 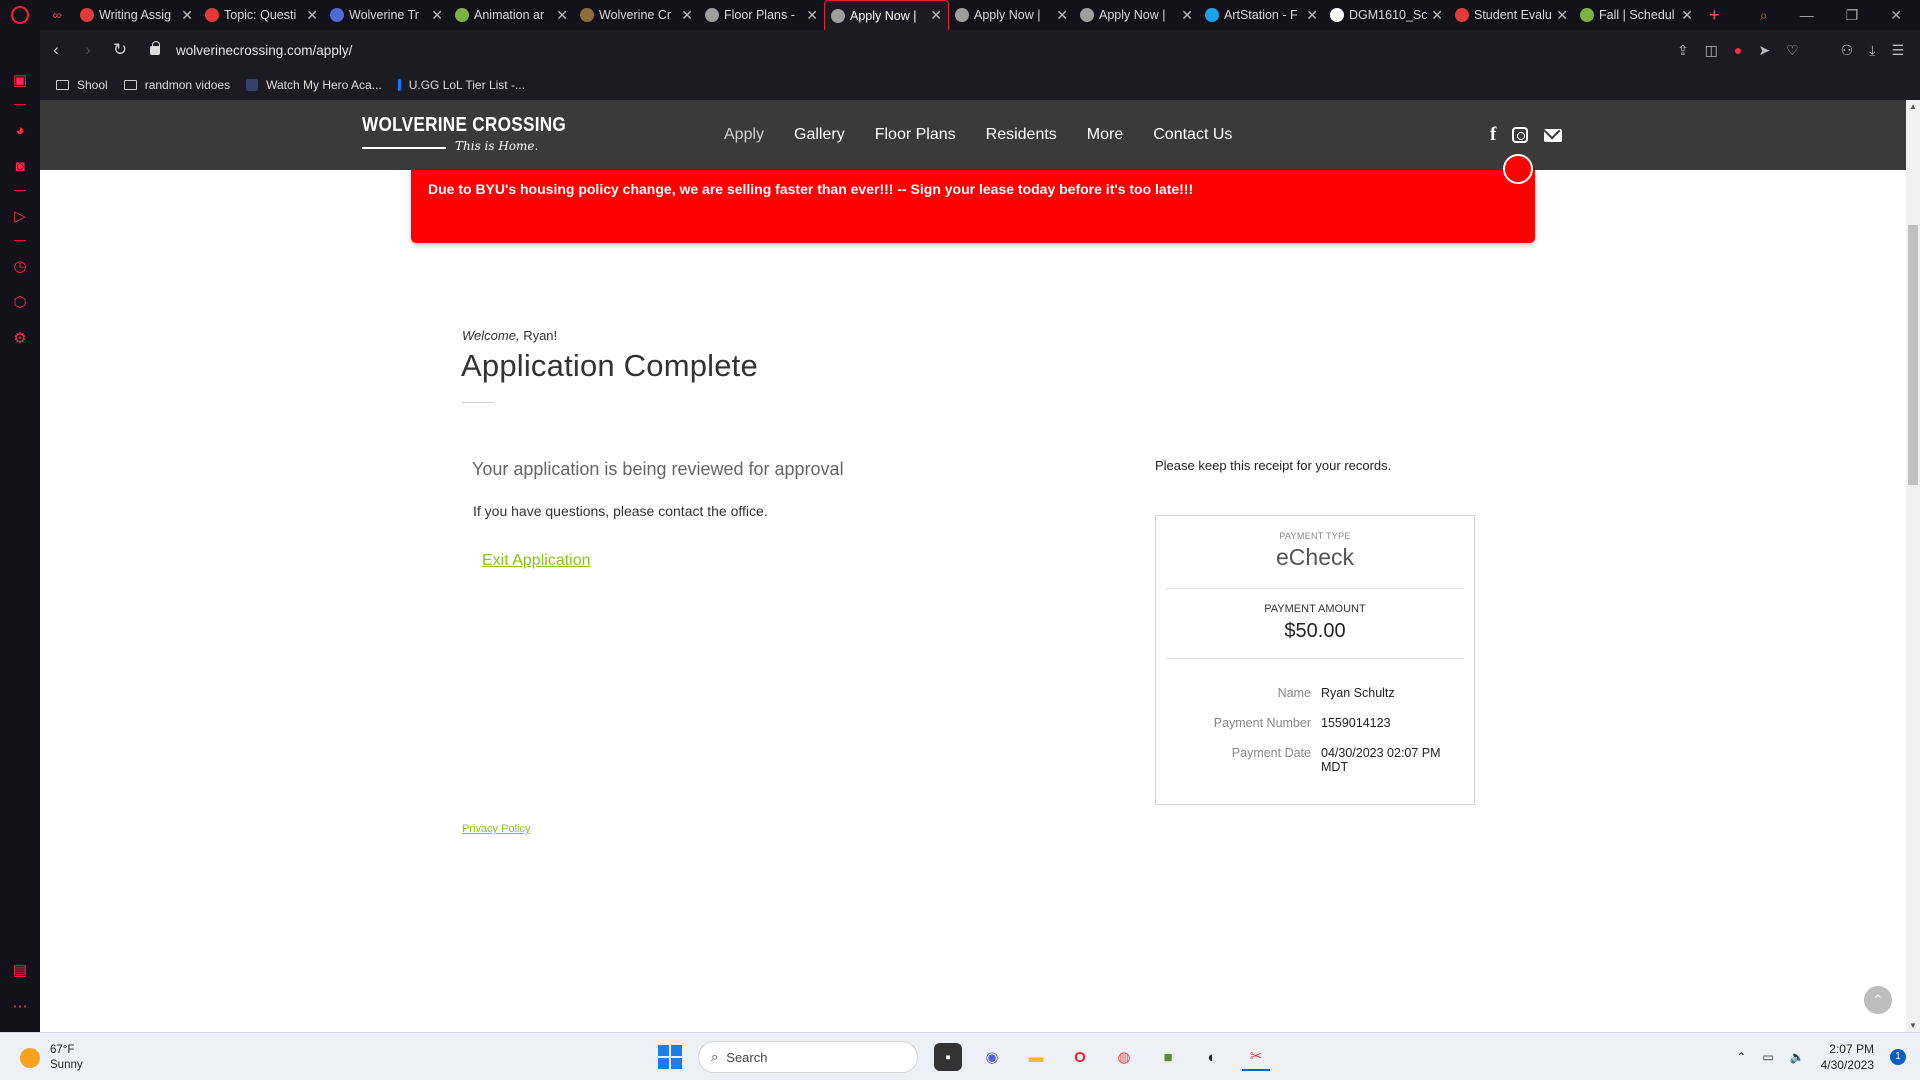 What do you see at coordinates (496, 829) in the screenshot?
I see `privacy-policy-link: Privacy Policy` at bounding box center [496, 829].